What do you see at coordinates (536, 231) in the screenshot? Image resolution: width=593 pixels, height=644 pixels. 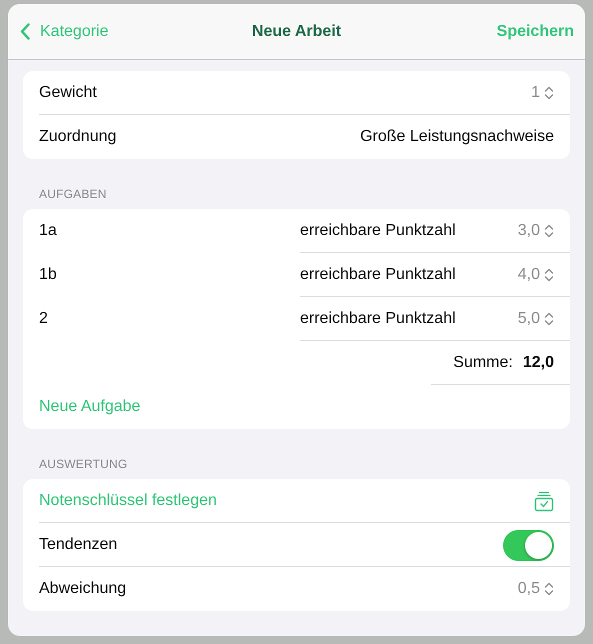 I see `stepper-control: 3,0` at bounding box center [536, 231].